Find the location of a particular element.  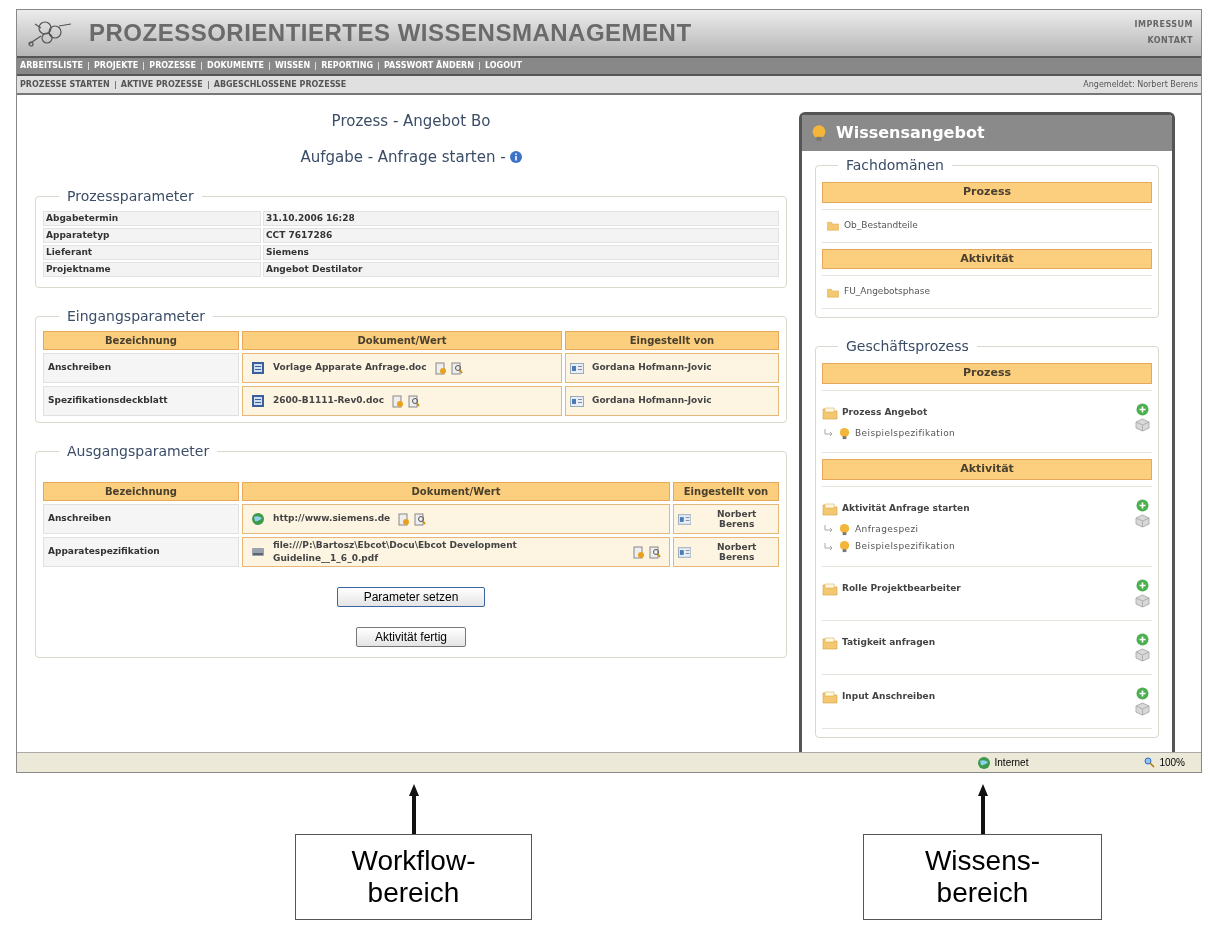

drive-icon is located at coordinates (258, 552).